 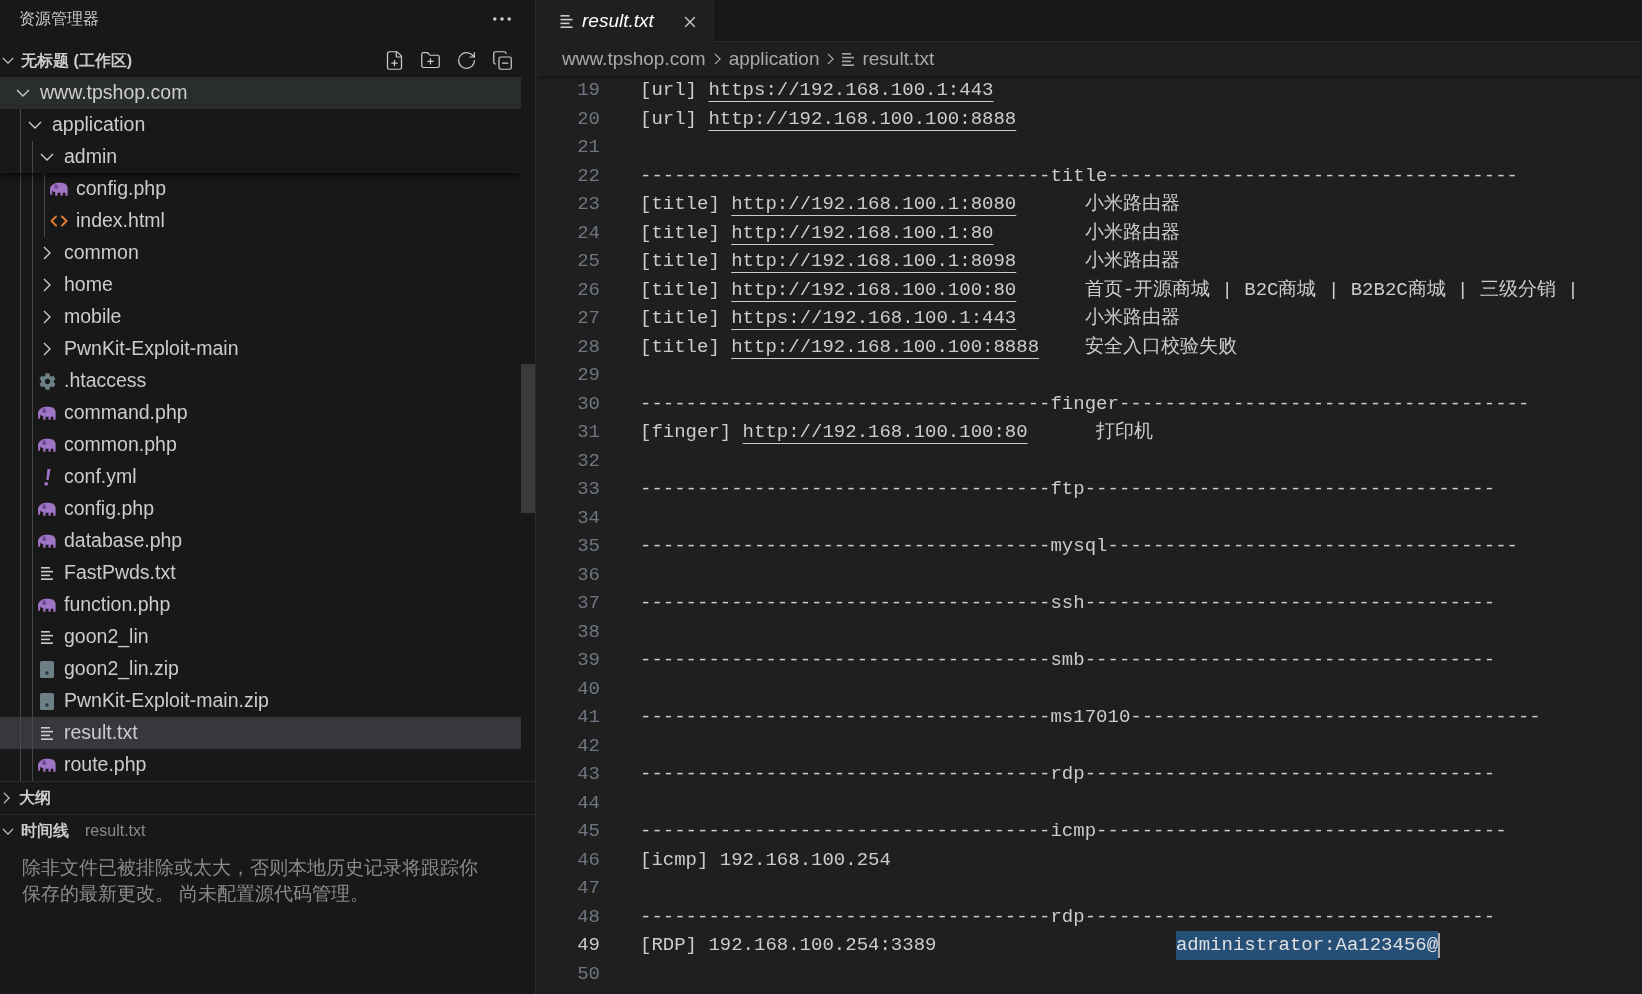 What do you see at coordinates (588, 888) in the screenshot?
I see `line-number: 47` at bounding box center [588, 888].